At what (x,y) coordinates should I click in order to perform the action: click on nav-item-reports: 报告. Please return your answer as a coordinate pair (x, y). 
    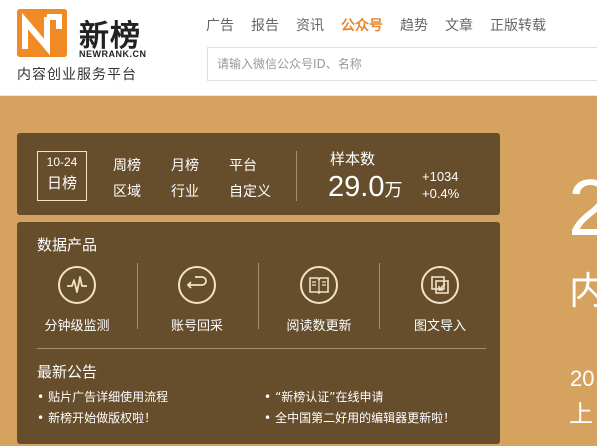
    Looking at the image, I should click on (265, 25).